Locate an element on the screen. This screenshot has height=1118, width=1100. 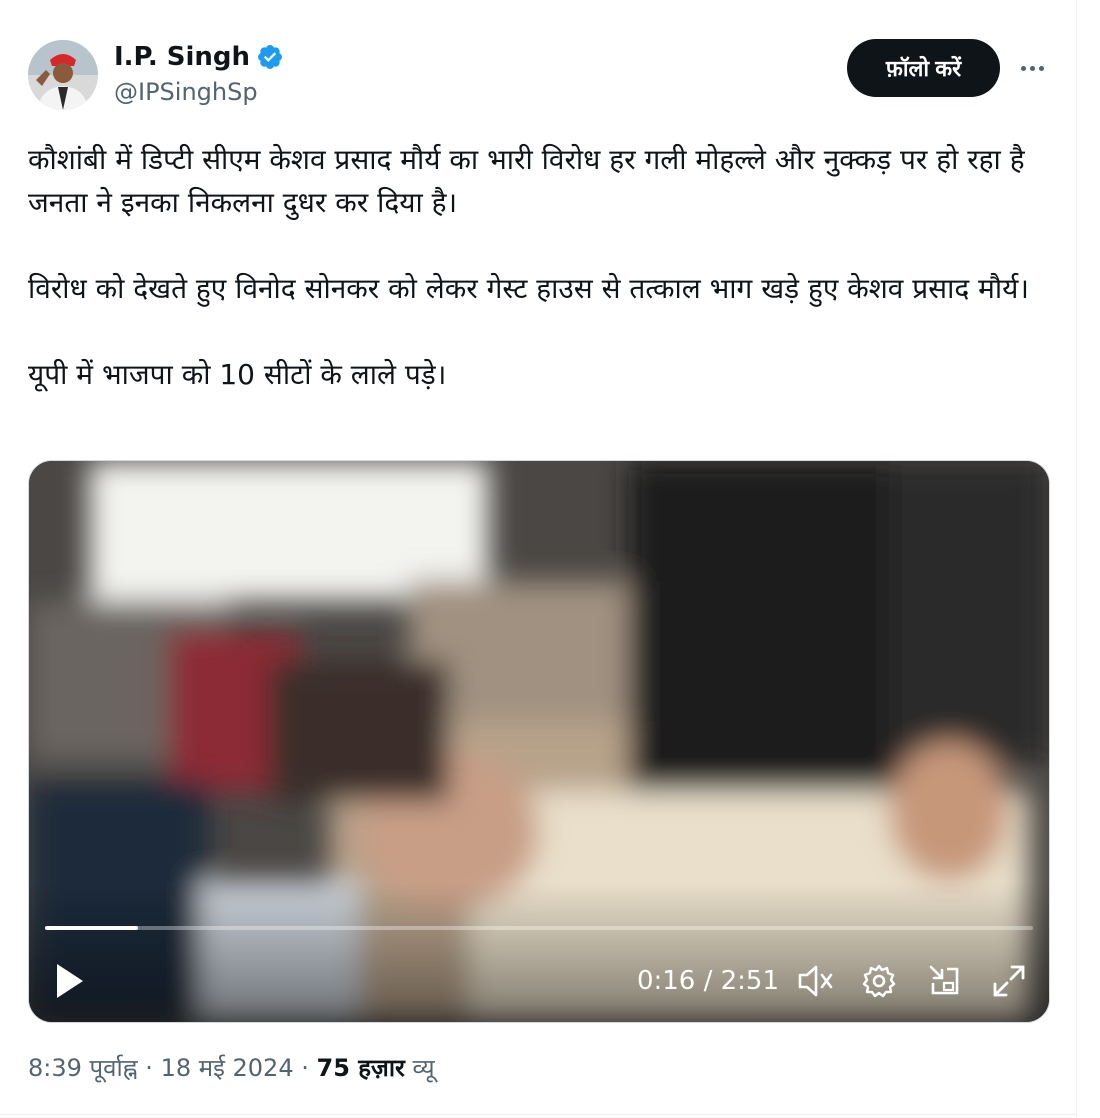
tweet-bottom-border is located at coordinates (538, 1114).